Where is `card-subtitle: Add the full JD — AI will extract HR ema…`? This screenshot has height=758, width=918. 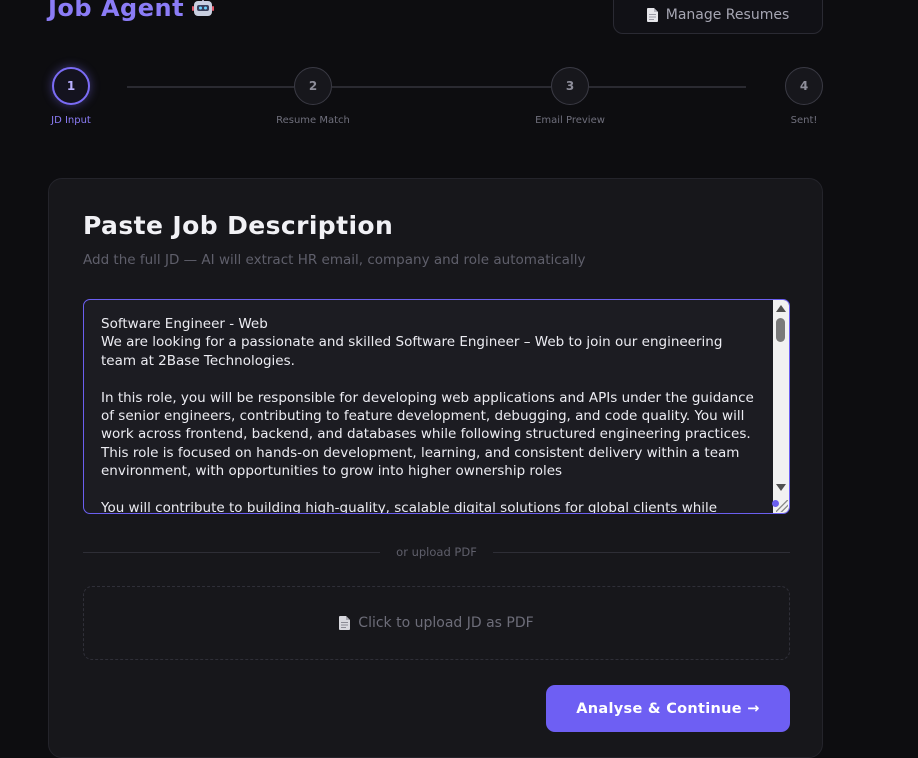 card-subtitle: Add the full JD — AI will extract HR ema… is located at coordinates (334, 260).